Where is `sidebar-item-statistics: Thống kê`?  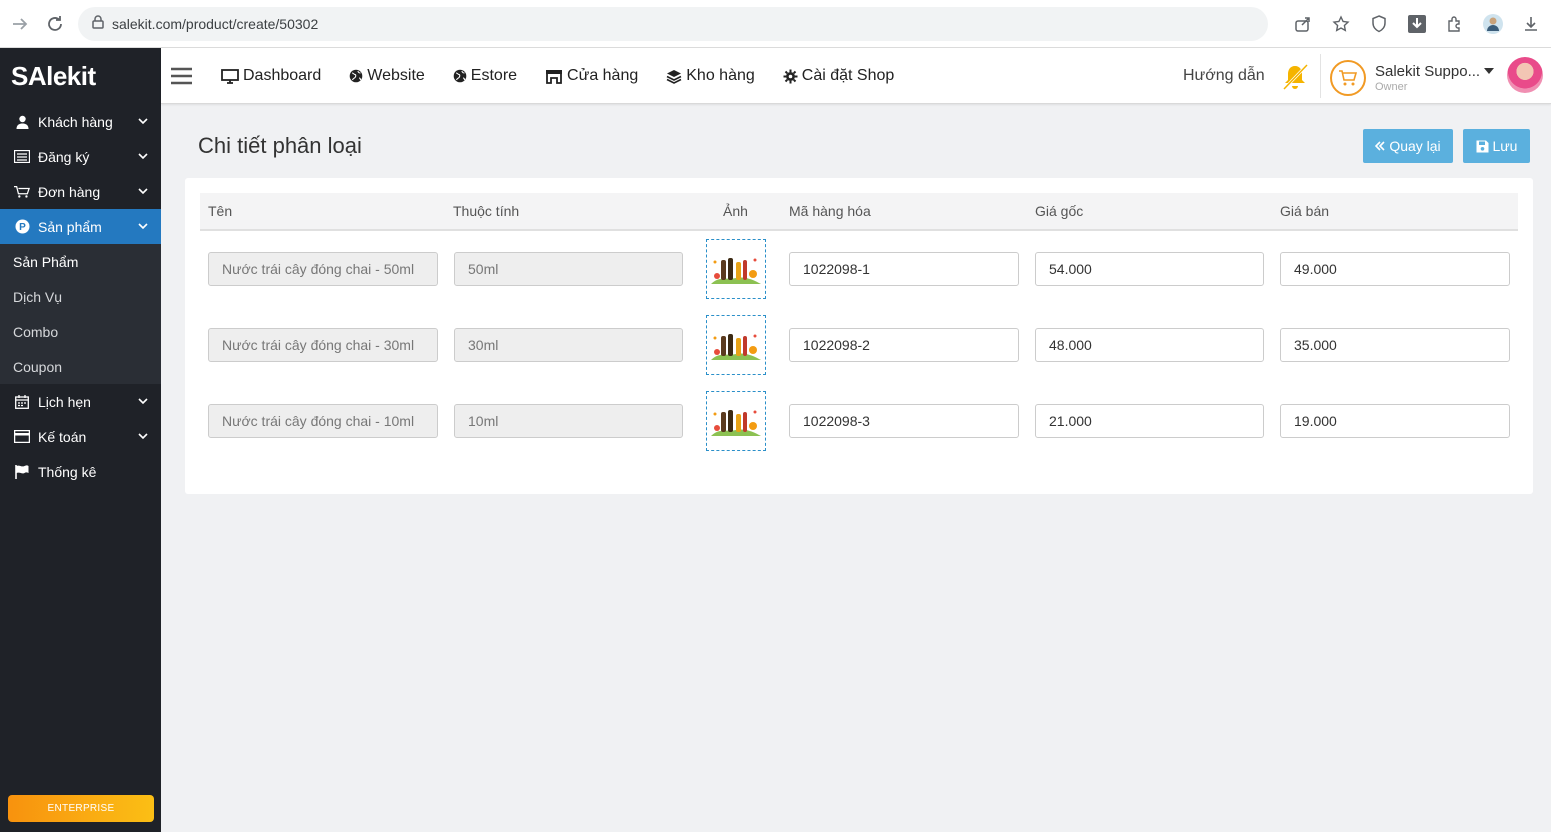 sidebar-item-statistics: Thống kê is located at coordinates (80, 471).